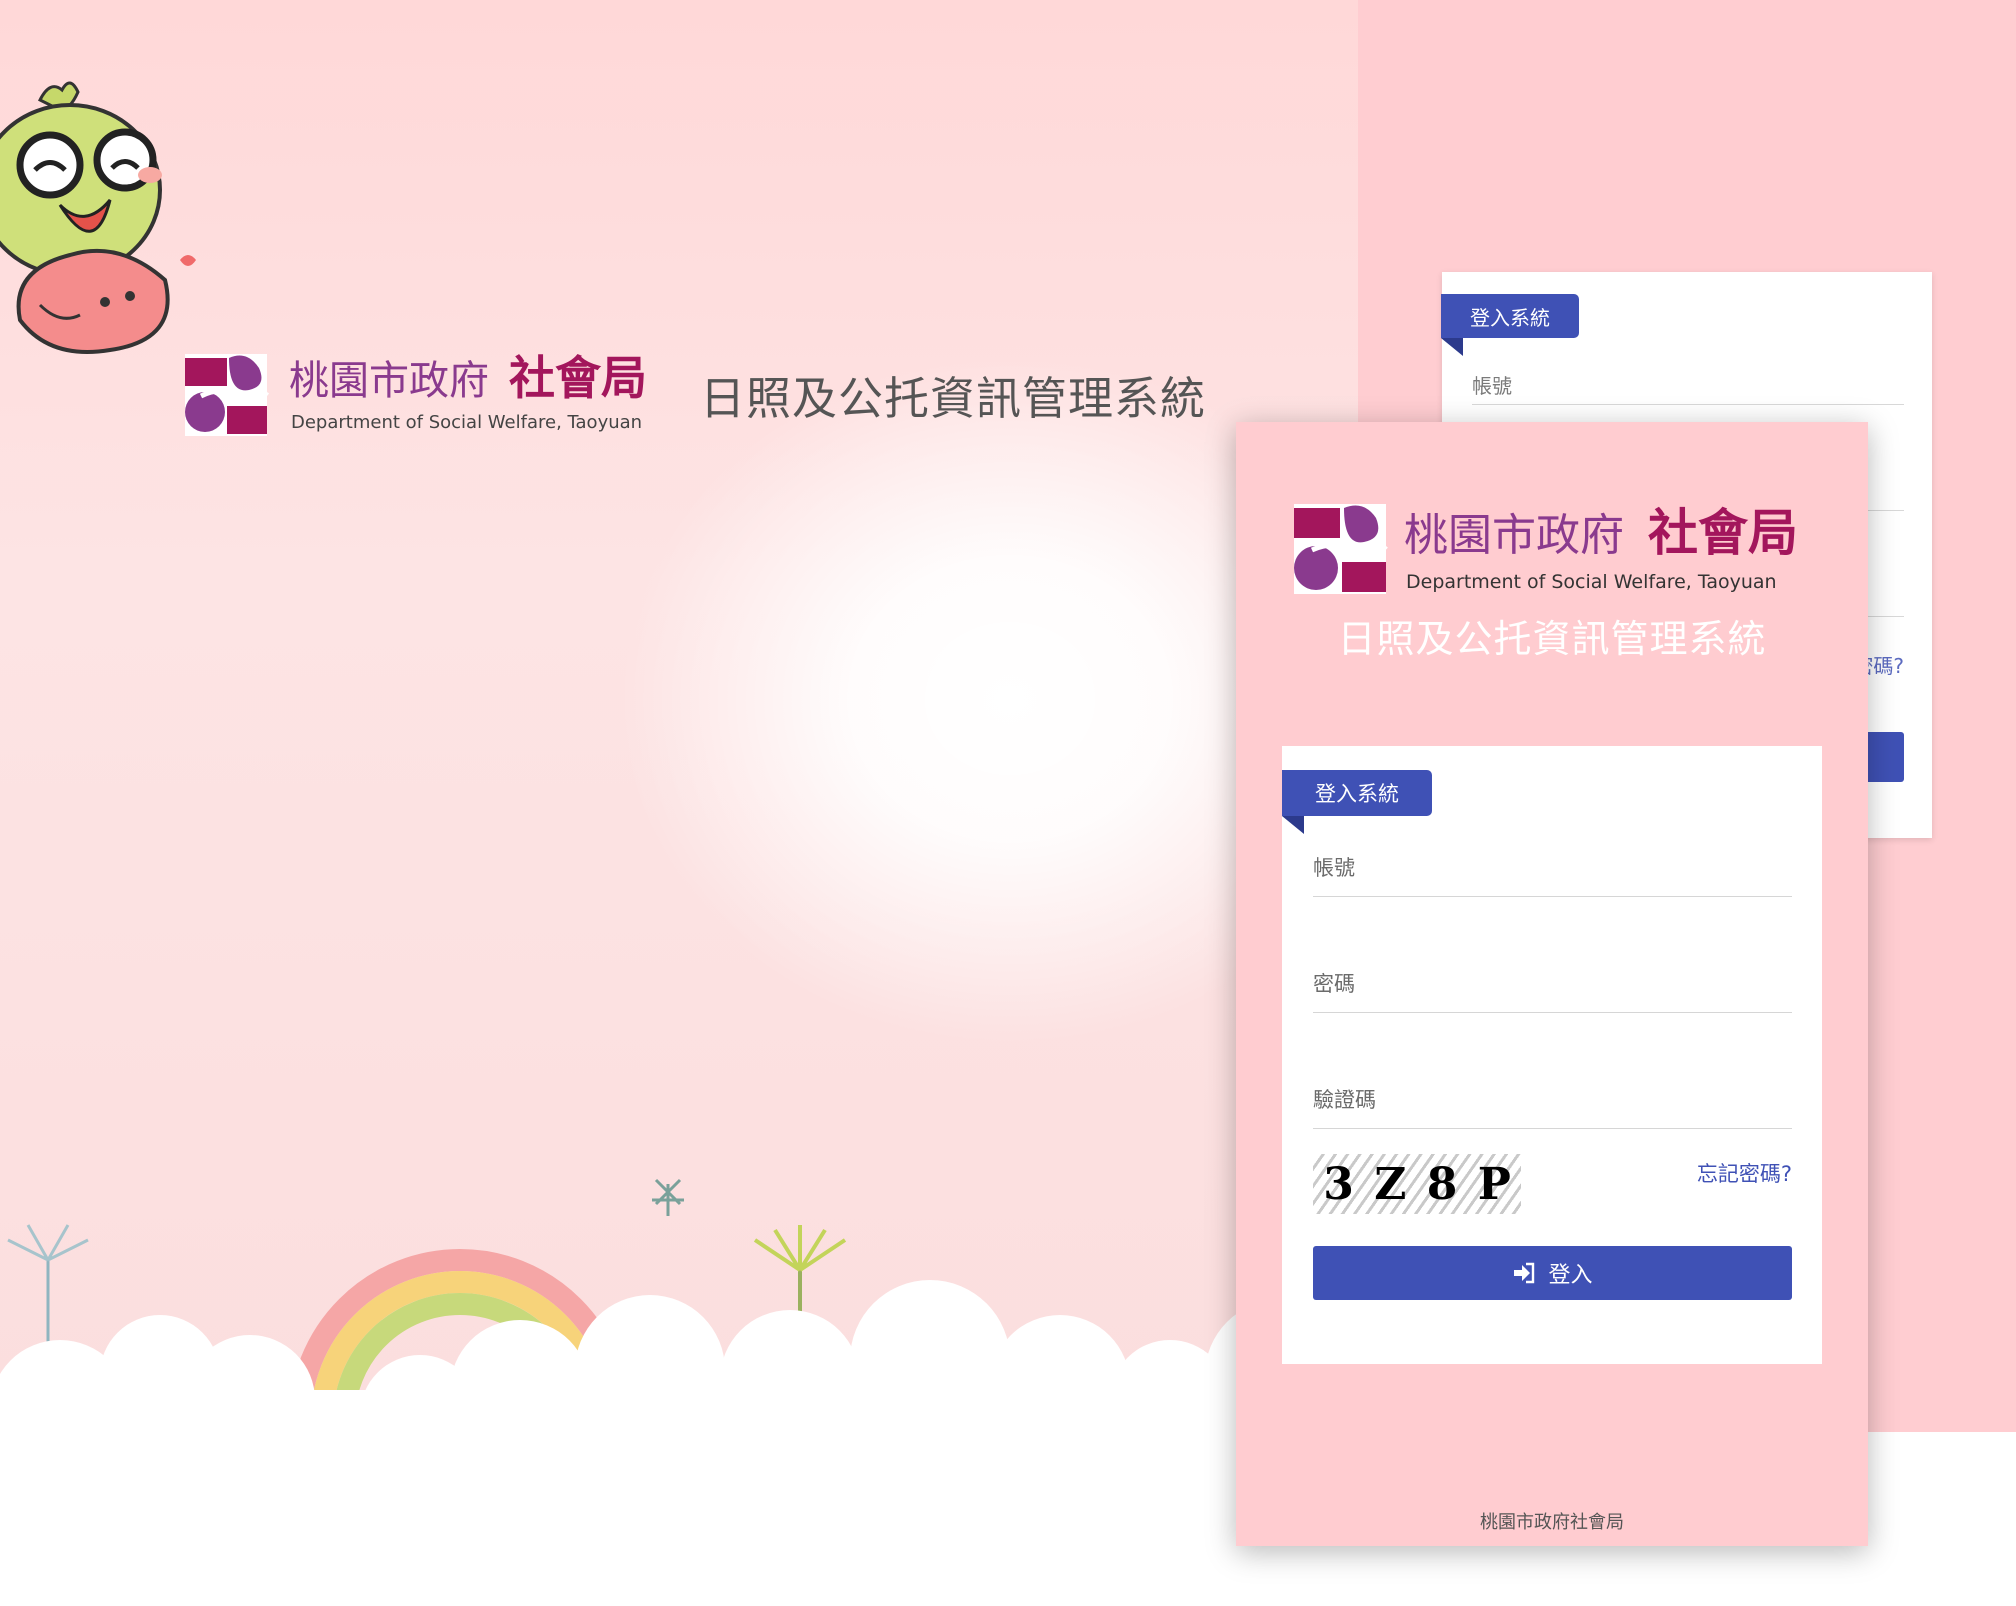  I want to click on password-input, so click(1552, 1008).